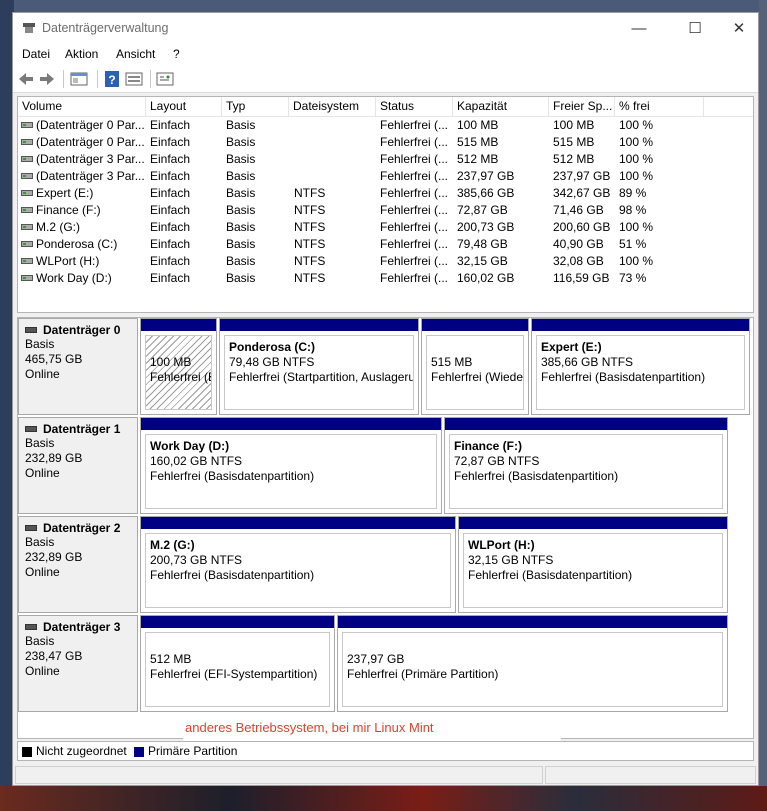  What do you see at coordinates (581, 278) in the screenshot?
I see `cell-free-space: 116,59 GB` at bounding box center [581, 278].